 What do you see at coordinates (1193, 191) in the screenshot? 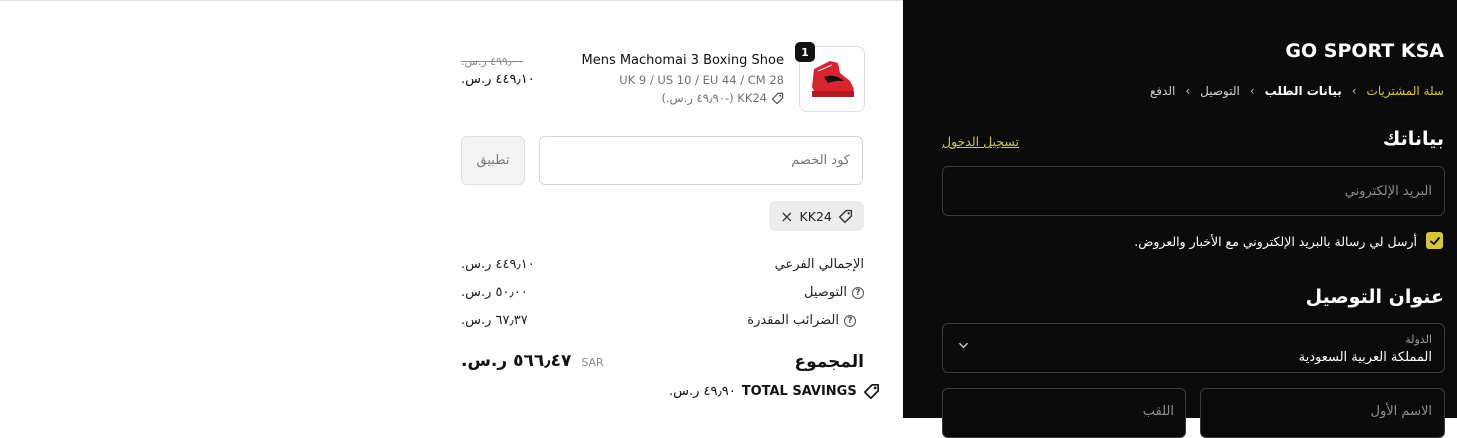
I see `email-input` at bounding box center [1193, 191].